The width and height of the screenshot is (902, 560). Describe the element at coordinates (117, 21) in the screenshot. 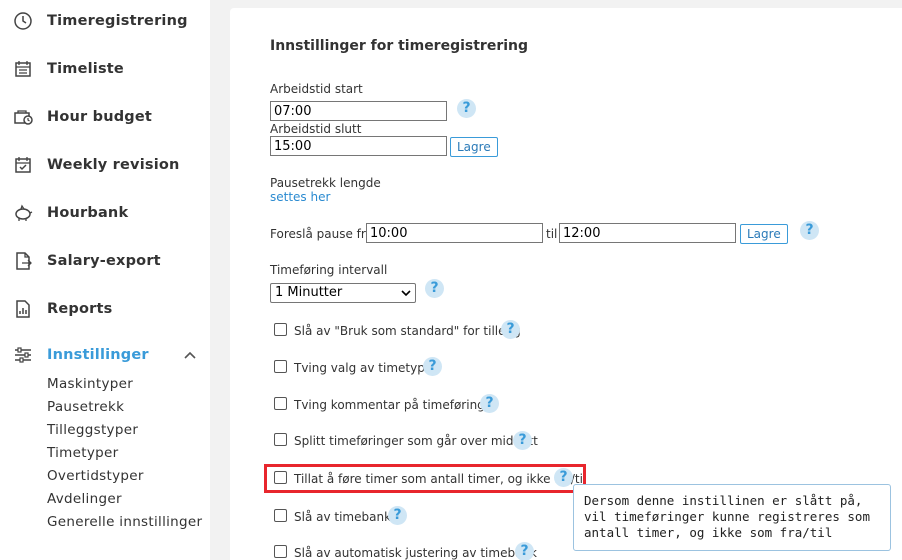

I see `sidebar-item-label: Timeregistrering` at that location.